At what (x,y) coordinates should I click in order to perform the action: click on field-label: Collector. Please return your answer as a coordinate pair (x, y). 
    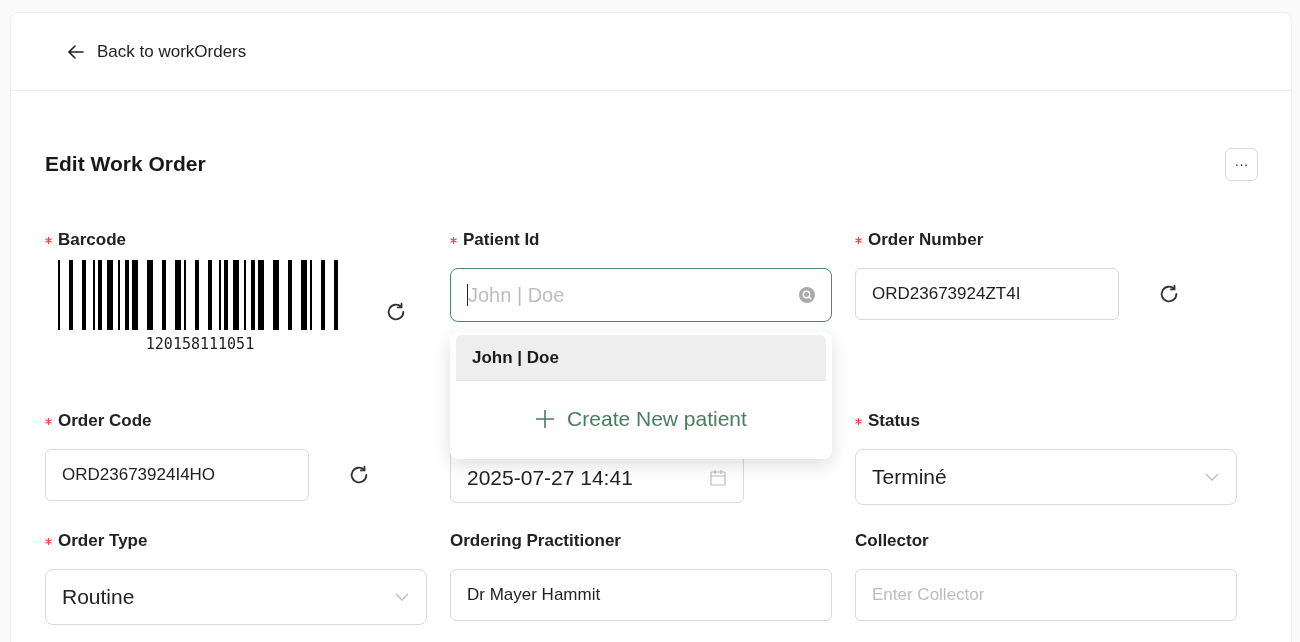
    Looking at the image, I should click on (892, 541).